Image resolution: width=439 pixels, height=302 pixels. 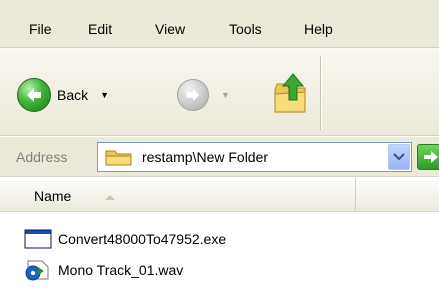 I want to click on back-dropdown-icon: ▼, so click(x=104, y=95).